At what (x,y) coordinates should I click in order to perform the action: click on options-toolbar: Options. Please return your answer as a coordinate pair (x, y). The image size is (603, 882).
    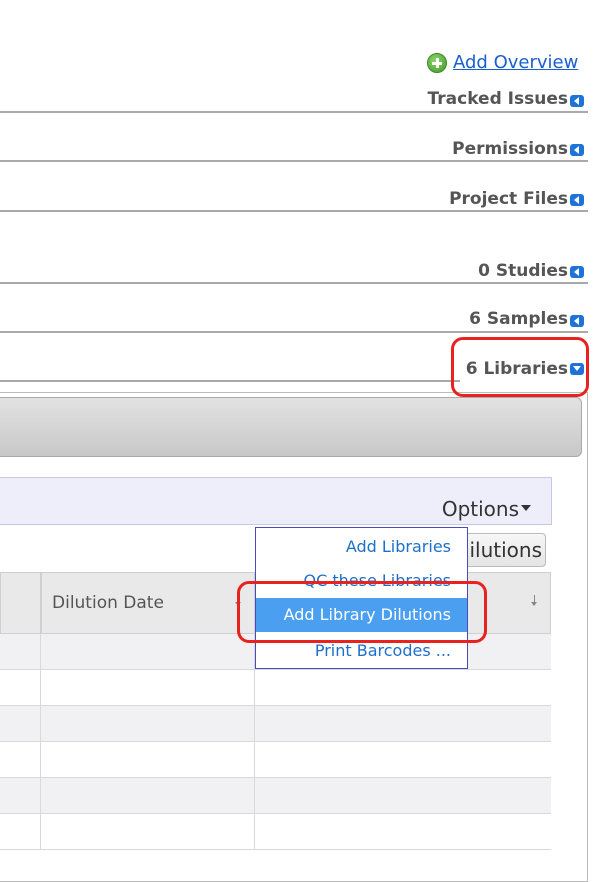
    Looking at the image, I should click on (276, 501).